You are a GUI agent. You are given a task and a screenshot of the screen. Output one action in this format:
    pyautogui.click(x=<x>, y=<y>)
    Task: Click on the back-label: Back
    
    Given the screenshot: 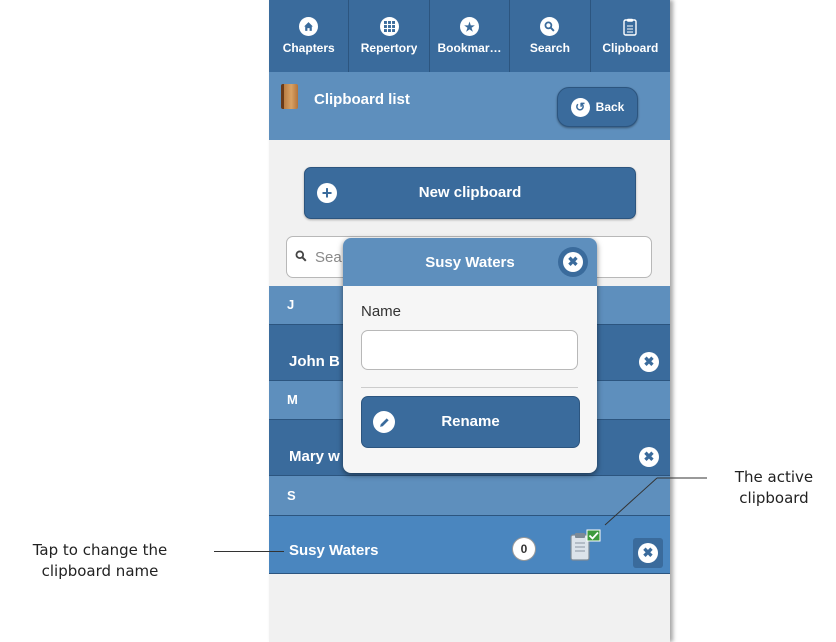 What is the action you would take?
    pyautogui.click(x=610, y=107)
    